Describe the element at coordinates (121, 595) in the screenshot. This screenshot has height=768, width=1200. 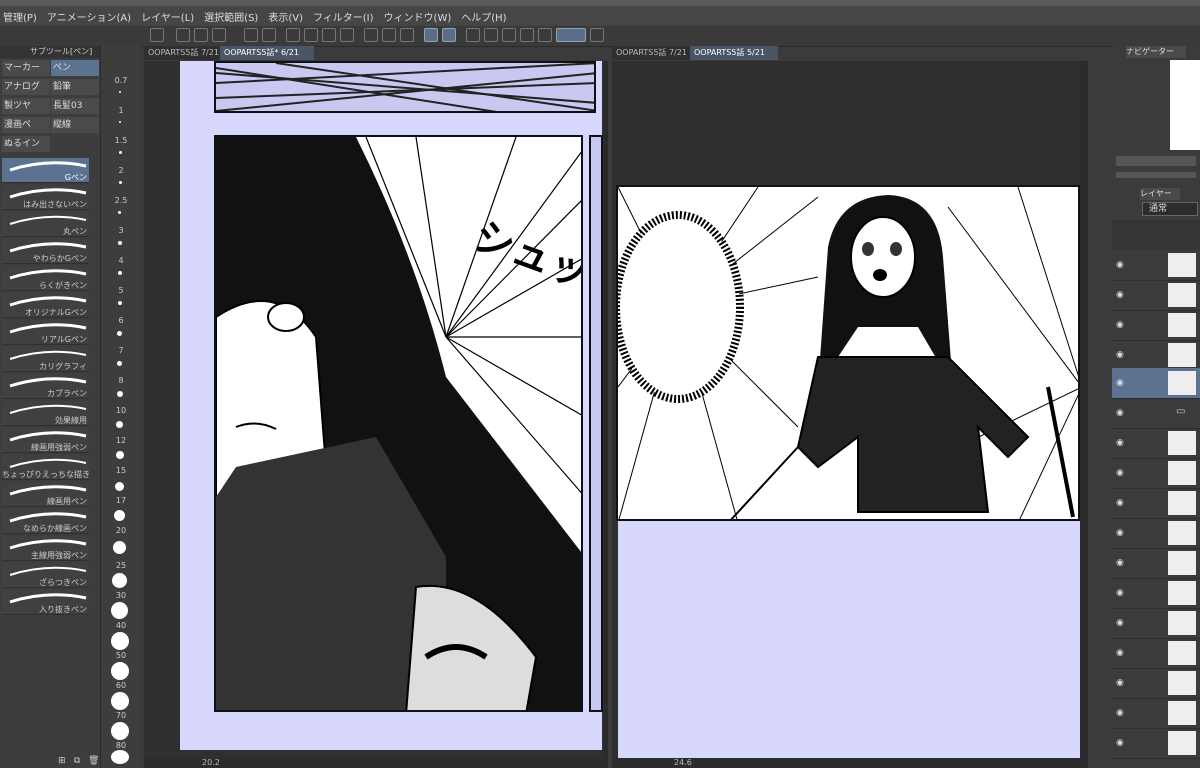
I see `size-option: 30` at that location.